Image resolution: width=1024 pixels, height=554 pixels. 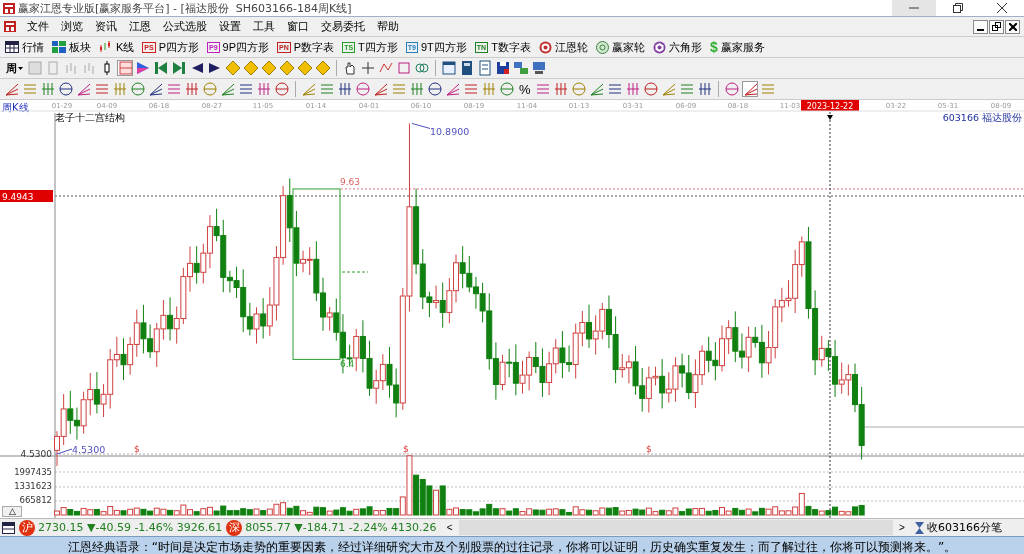 I want to click on period-dropdown: 周, so click(x=14, y=68).